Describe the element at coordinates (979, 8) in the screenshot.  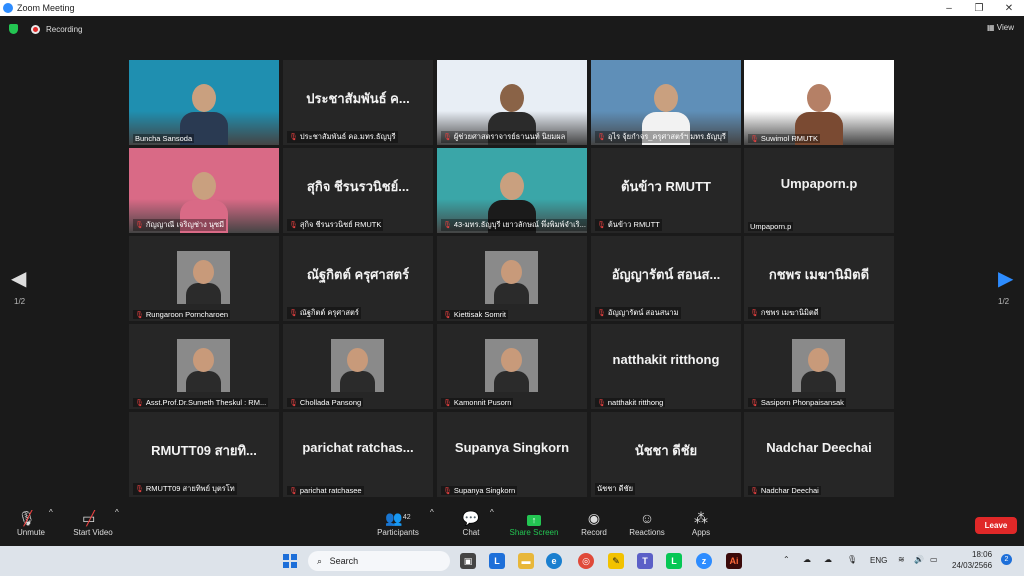
I see `maximize-button: ❐` at that location.